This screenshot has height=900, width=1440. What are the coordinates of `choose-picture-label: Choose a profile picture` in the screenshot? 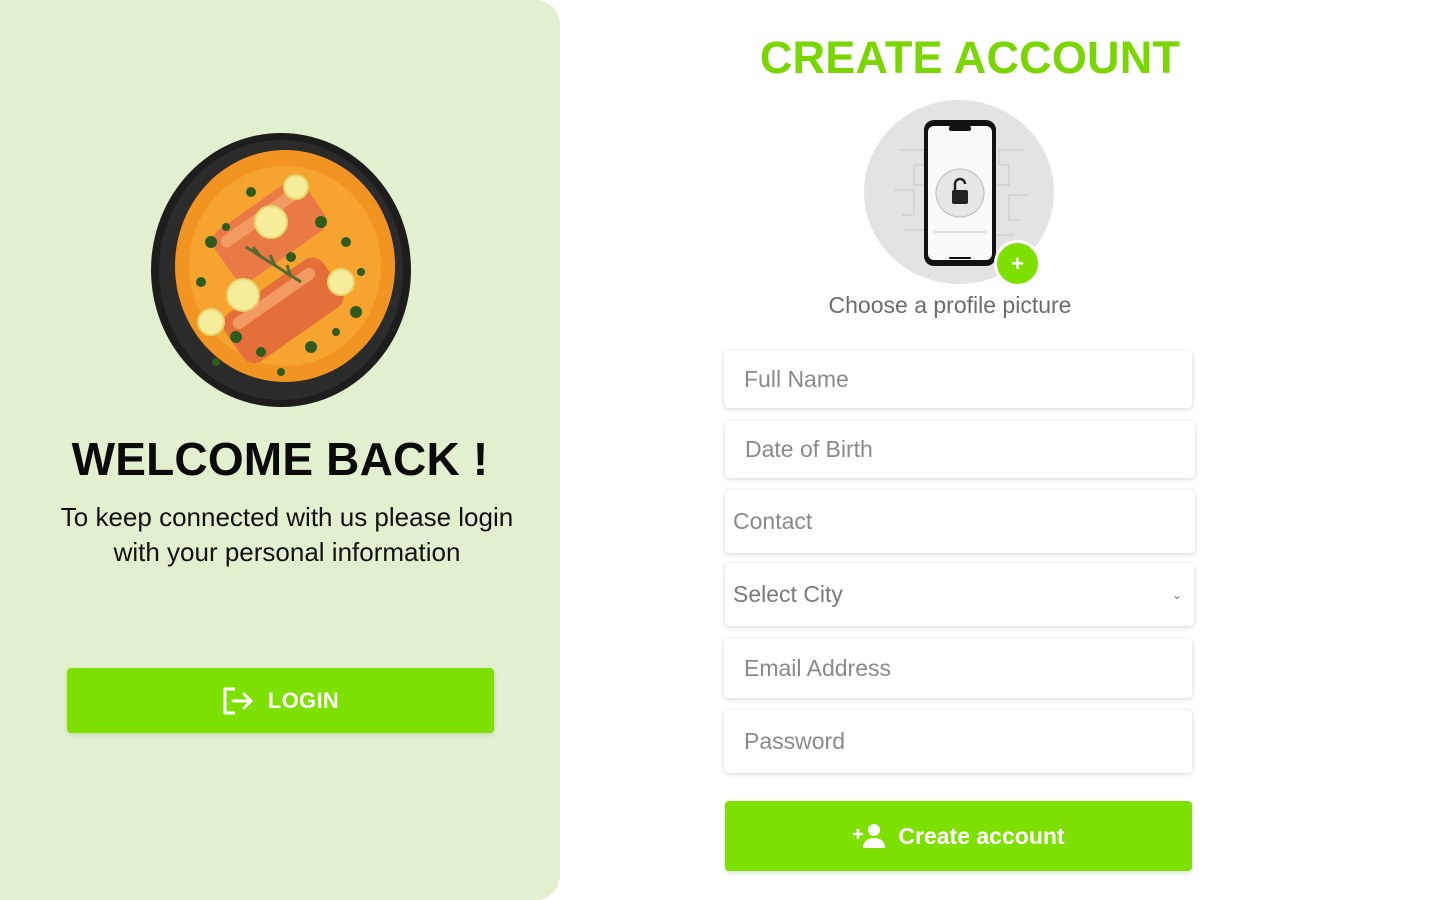 It's located at (950, 305).